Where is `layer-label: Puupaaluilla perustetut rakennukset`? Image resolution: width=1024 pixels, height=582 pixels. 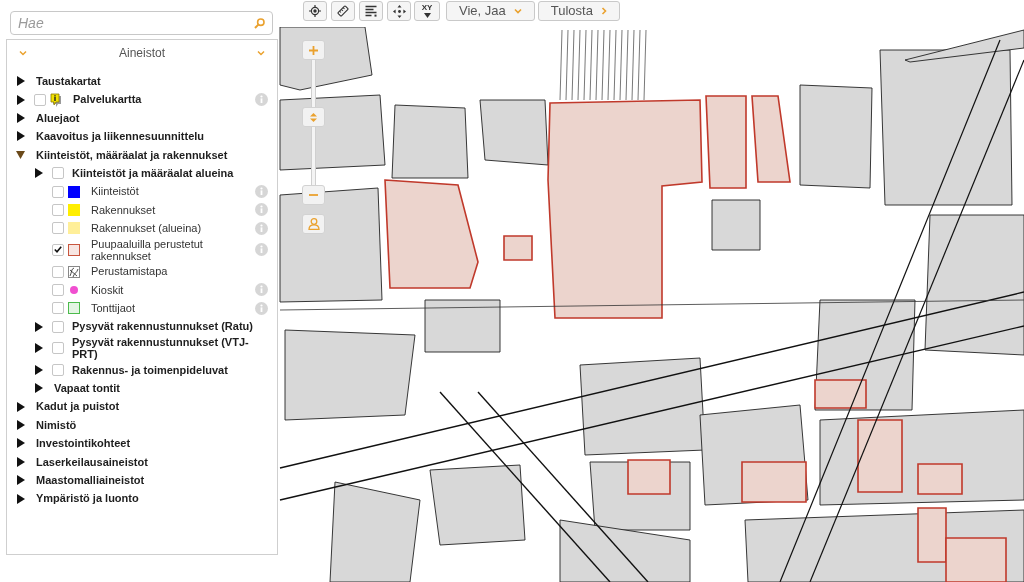 layer-label: Puupaaluilla perustetut rakennukset is located at coordinates (170, 250).